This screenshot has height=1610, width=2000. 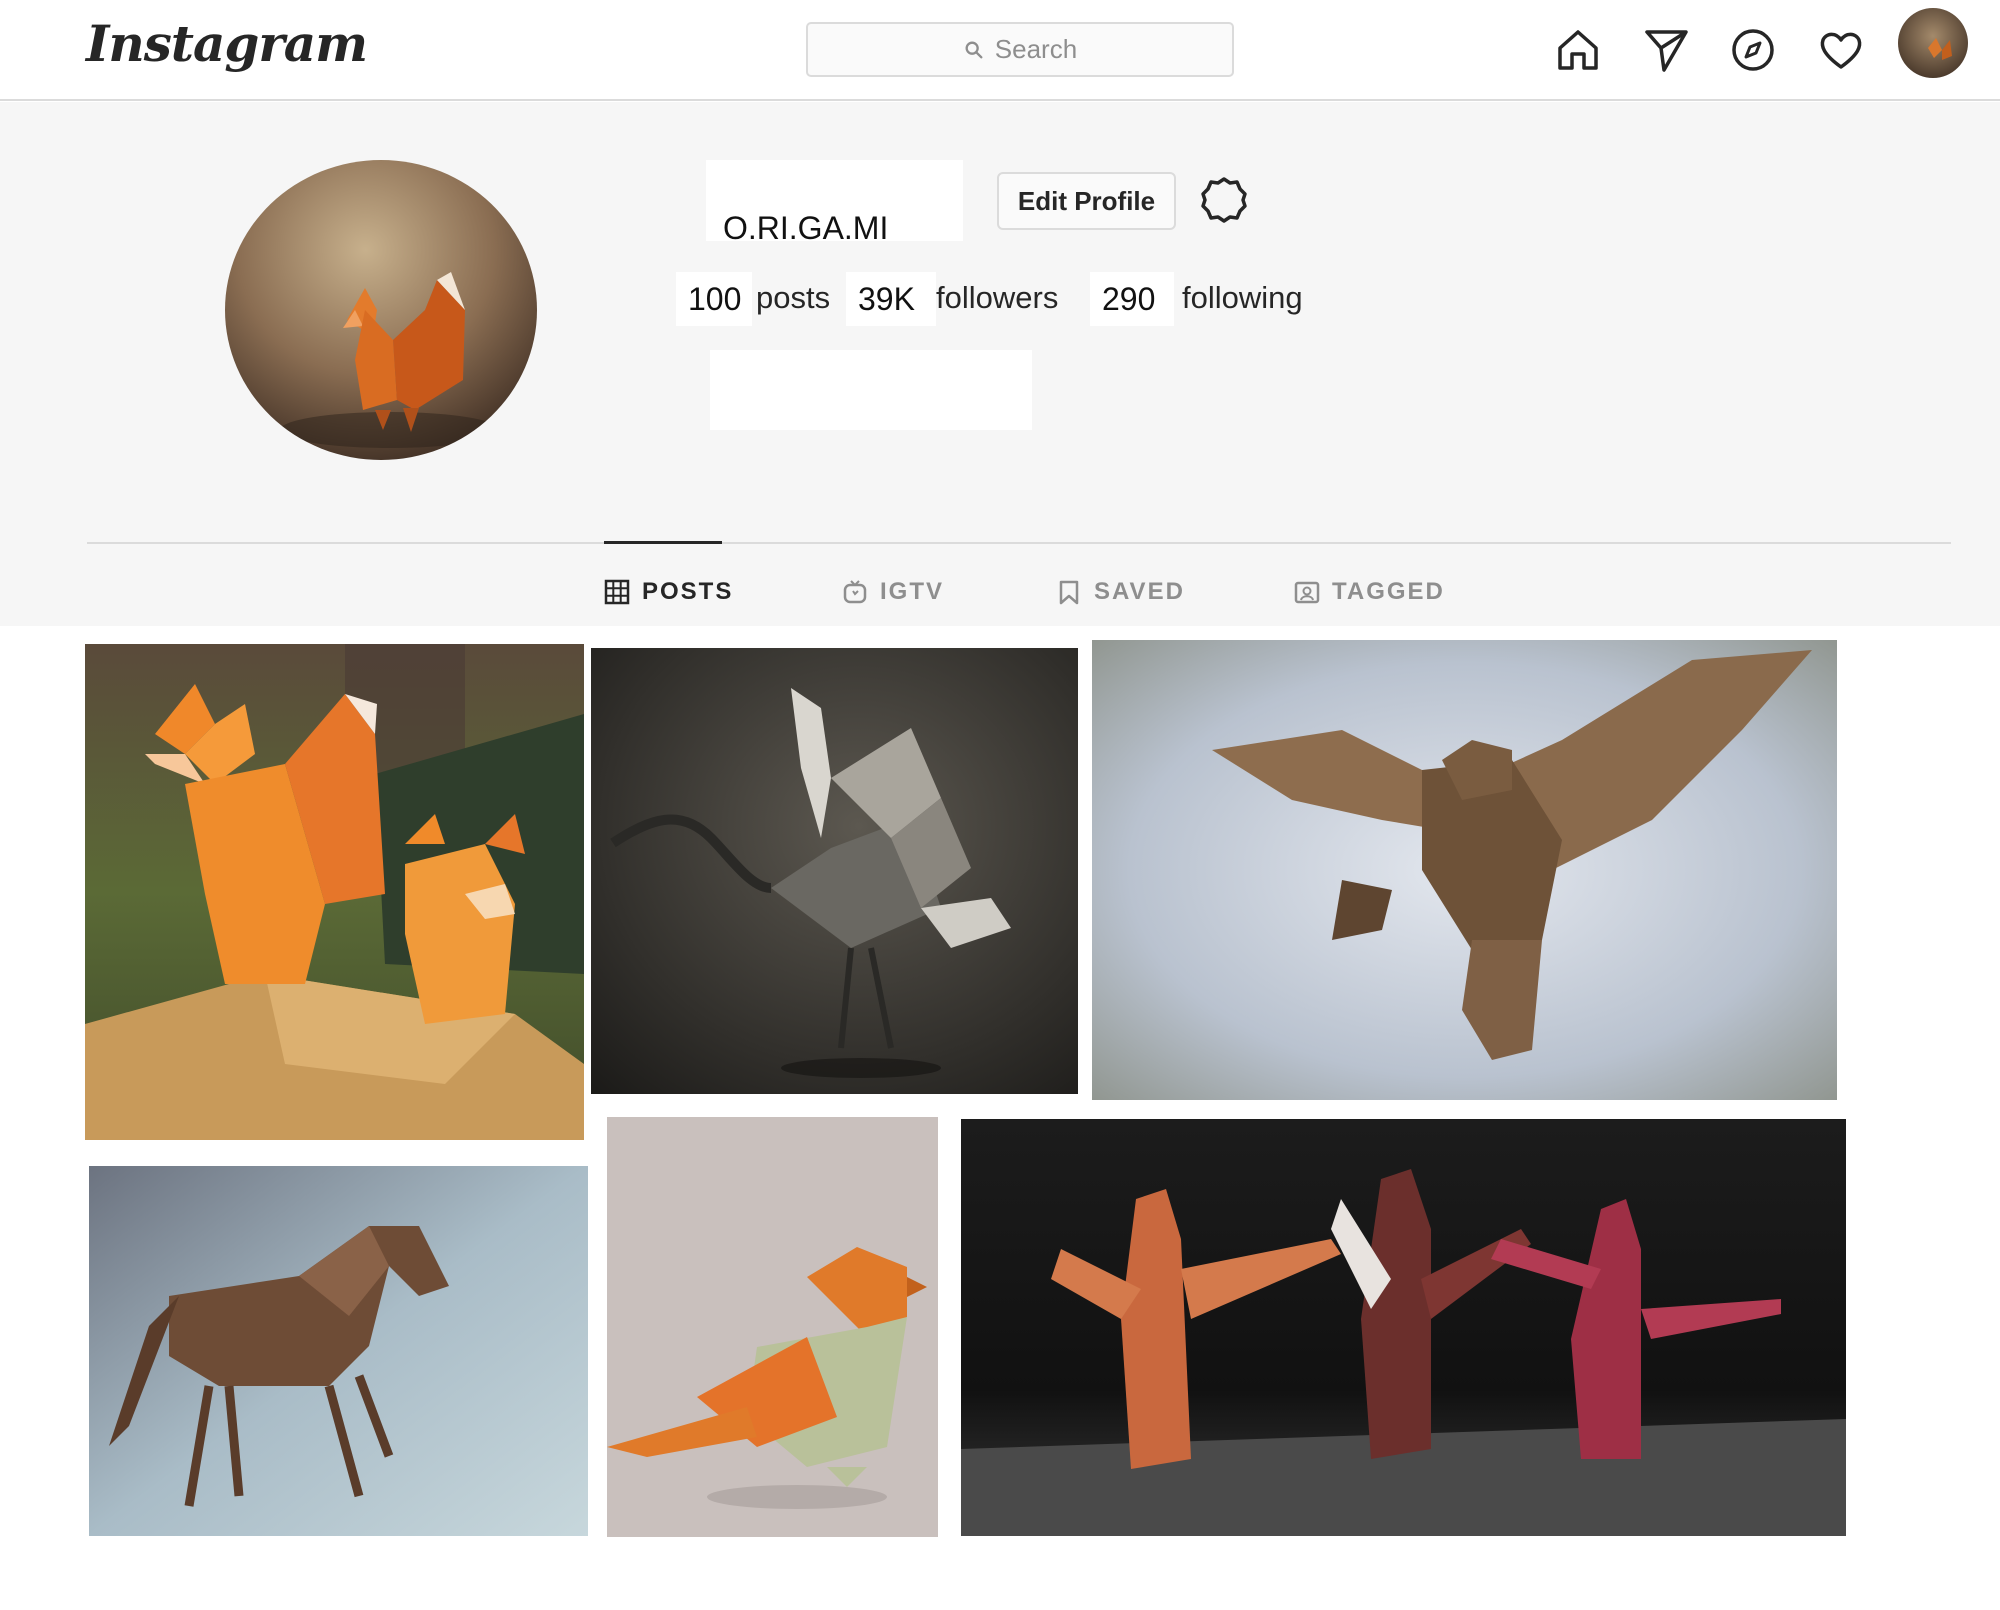 I want to click on followers-count: 39K, so click(x=891, y=299).